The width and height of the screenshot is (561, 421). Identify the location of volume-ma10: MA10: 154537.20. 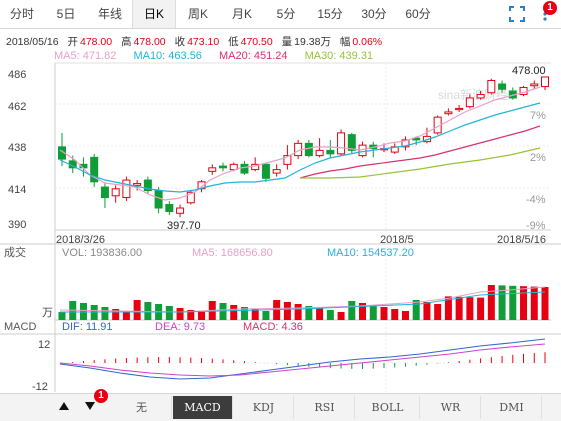
(370, 253).